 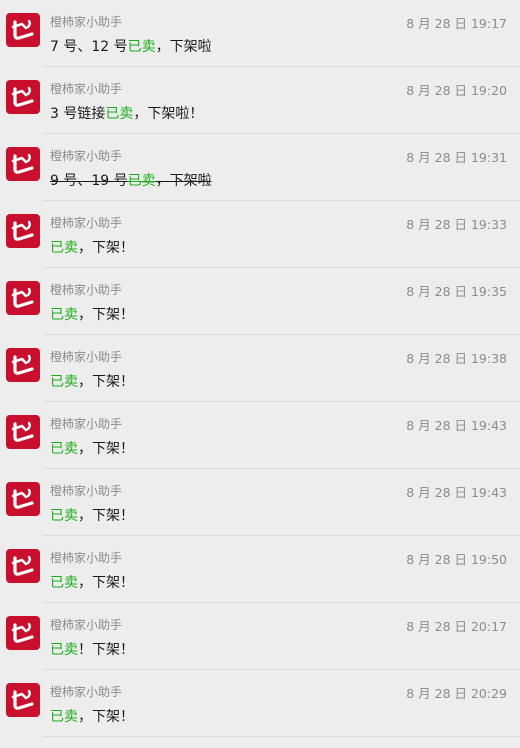 What do you see at coordinates (78, 114) in the screenshot?
I see `message-text-prefix: 3 号链接` at bounding box center [78, 114].